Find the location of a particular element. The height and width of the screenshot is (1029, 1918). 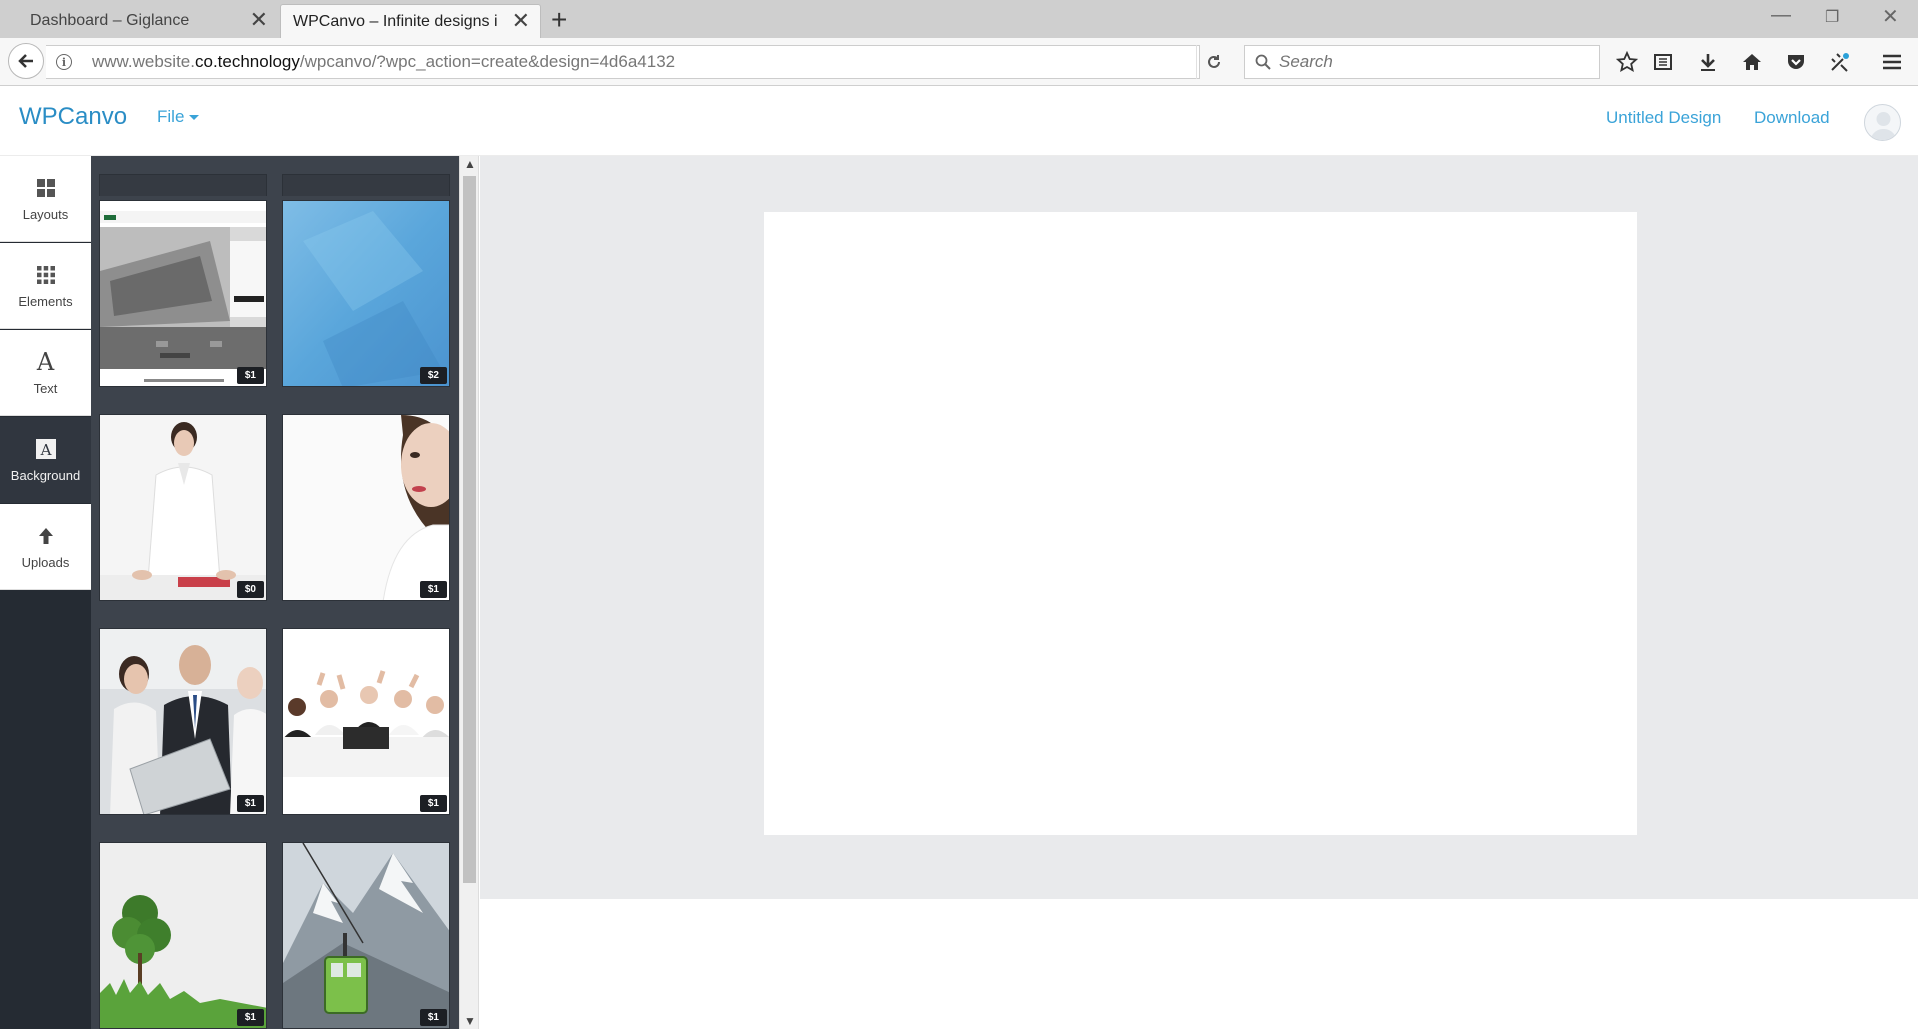

background-thumbnail: $2 is located at coordinates (366, 293).